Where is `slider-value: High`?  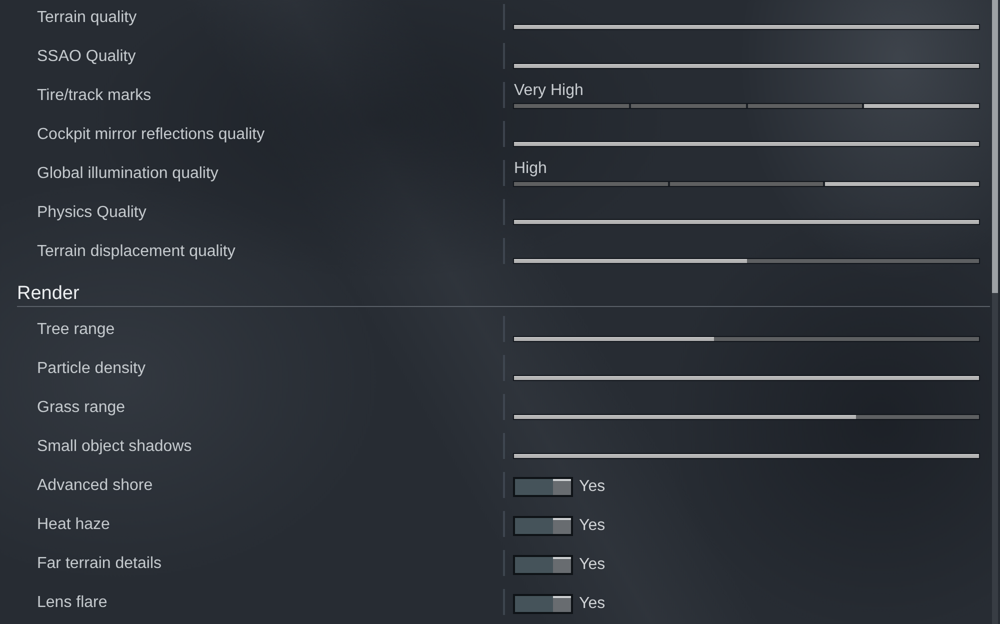
slider-value: High is located at coordinates (530, 169).